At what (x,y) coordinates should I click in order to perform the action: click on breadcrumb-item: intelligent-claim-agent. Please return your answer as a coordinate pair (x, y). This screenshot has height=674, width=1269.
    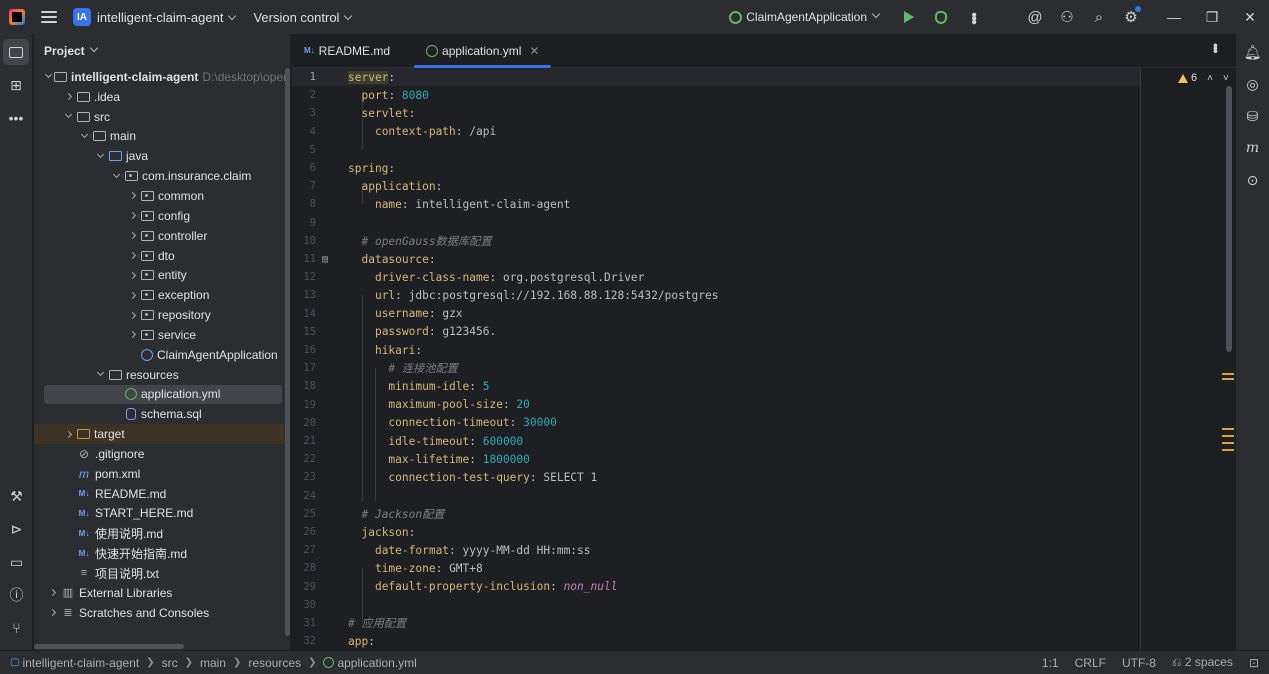
    Looking at the image, I should click on (80, 663).